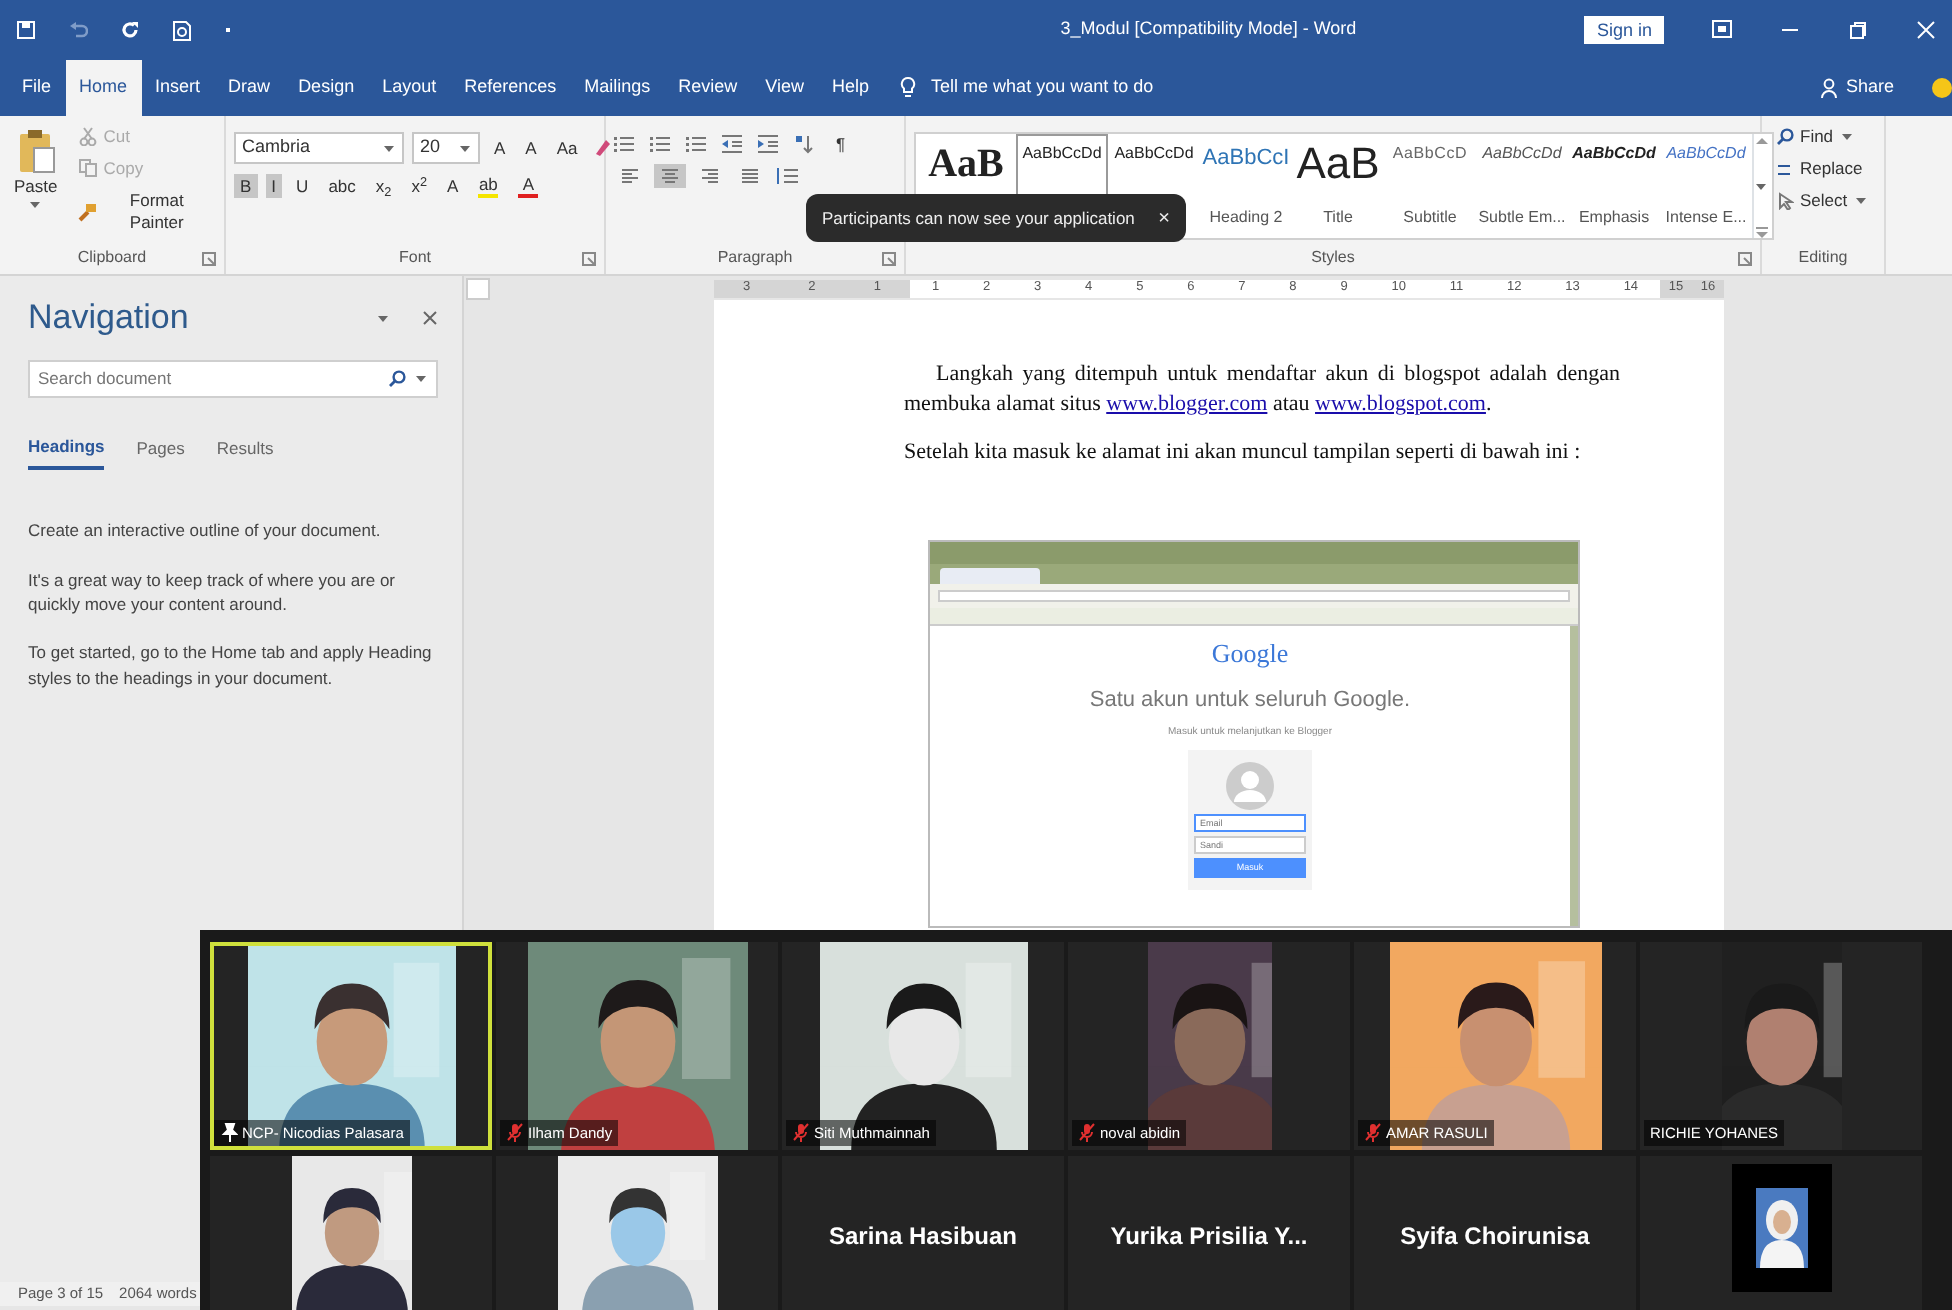  I want to click on restore-icon, so click(1858, 29).